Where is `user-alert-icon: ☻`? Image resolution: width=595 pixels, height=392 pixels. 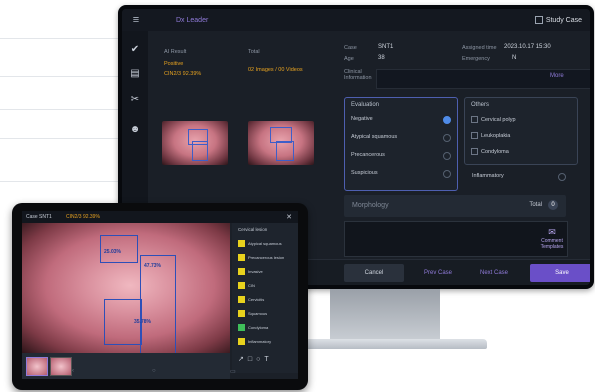 user-alert-icon: ☻ is located at coordinates (135, 130).